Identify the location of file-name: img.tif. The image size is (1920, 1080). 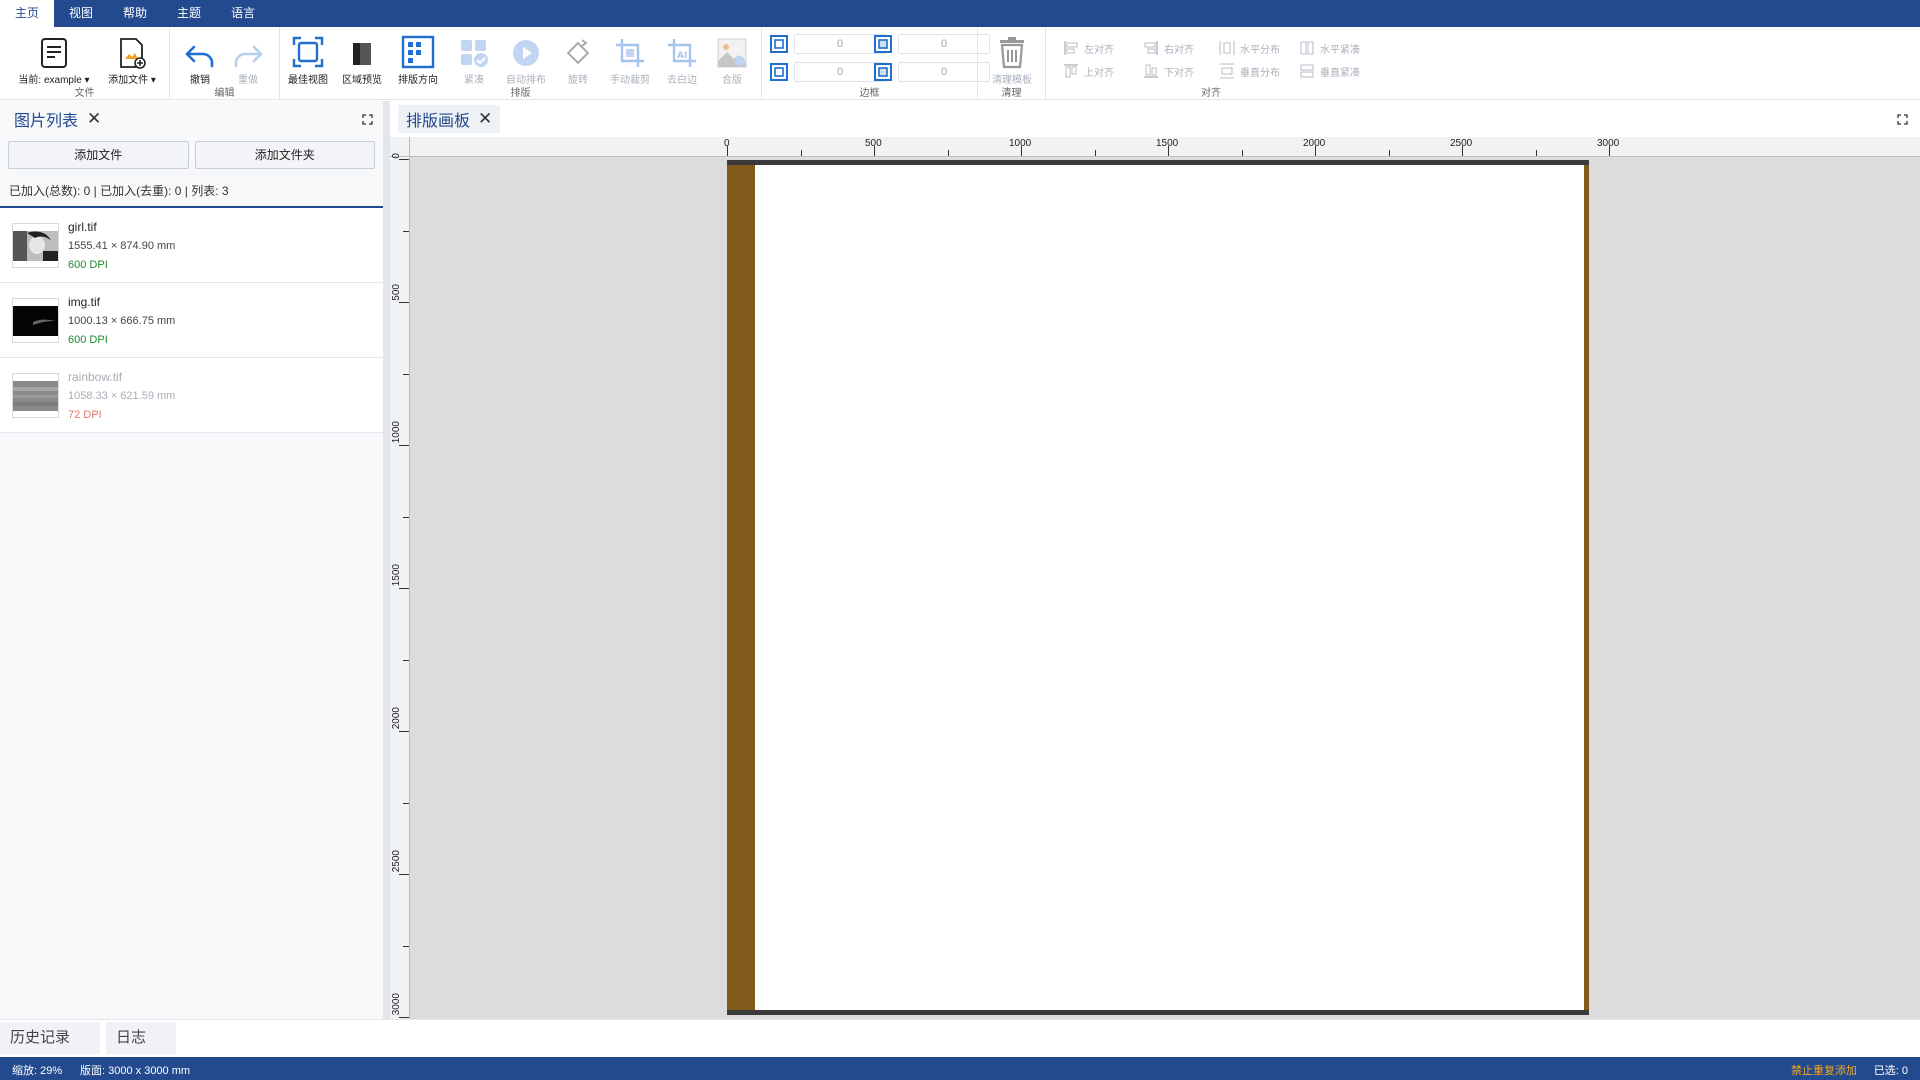
(84, 302).